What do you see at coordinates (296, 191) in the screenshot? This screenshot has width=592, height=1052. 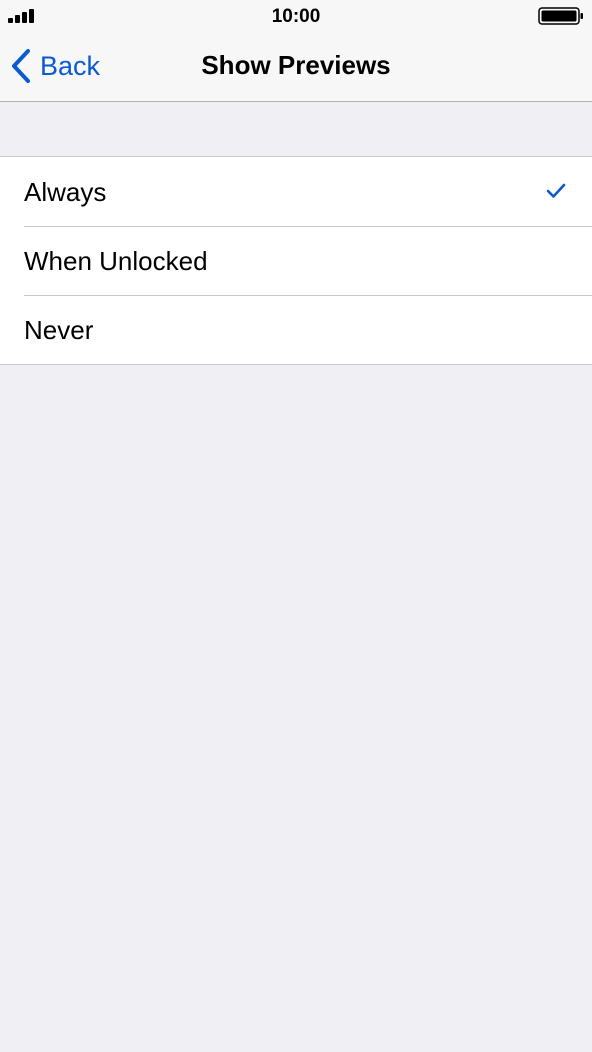 I see `option-always: Always` at bounding box center [296, 191].